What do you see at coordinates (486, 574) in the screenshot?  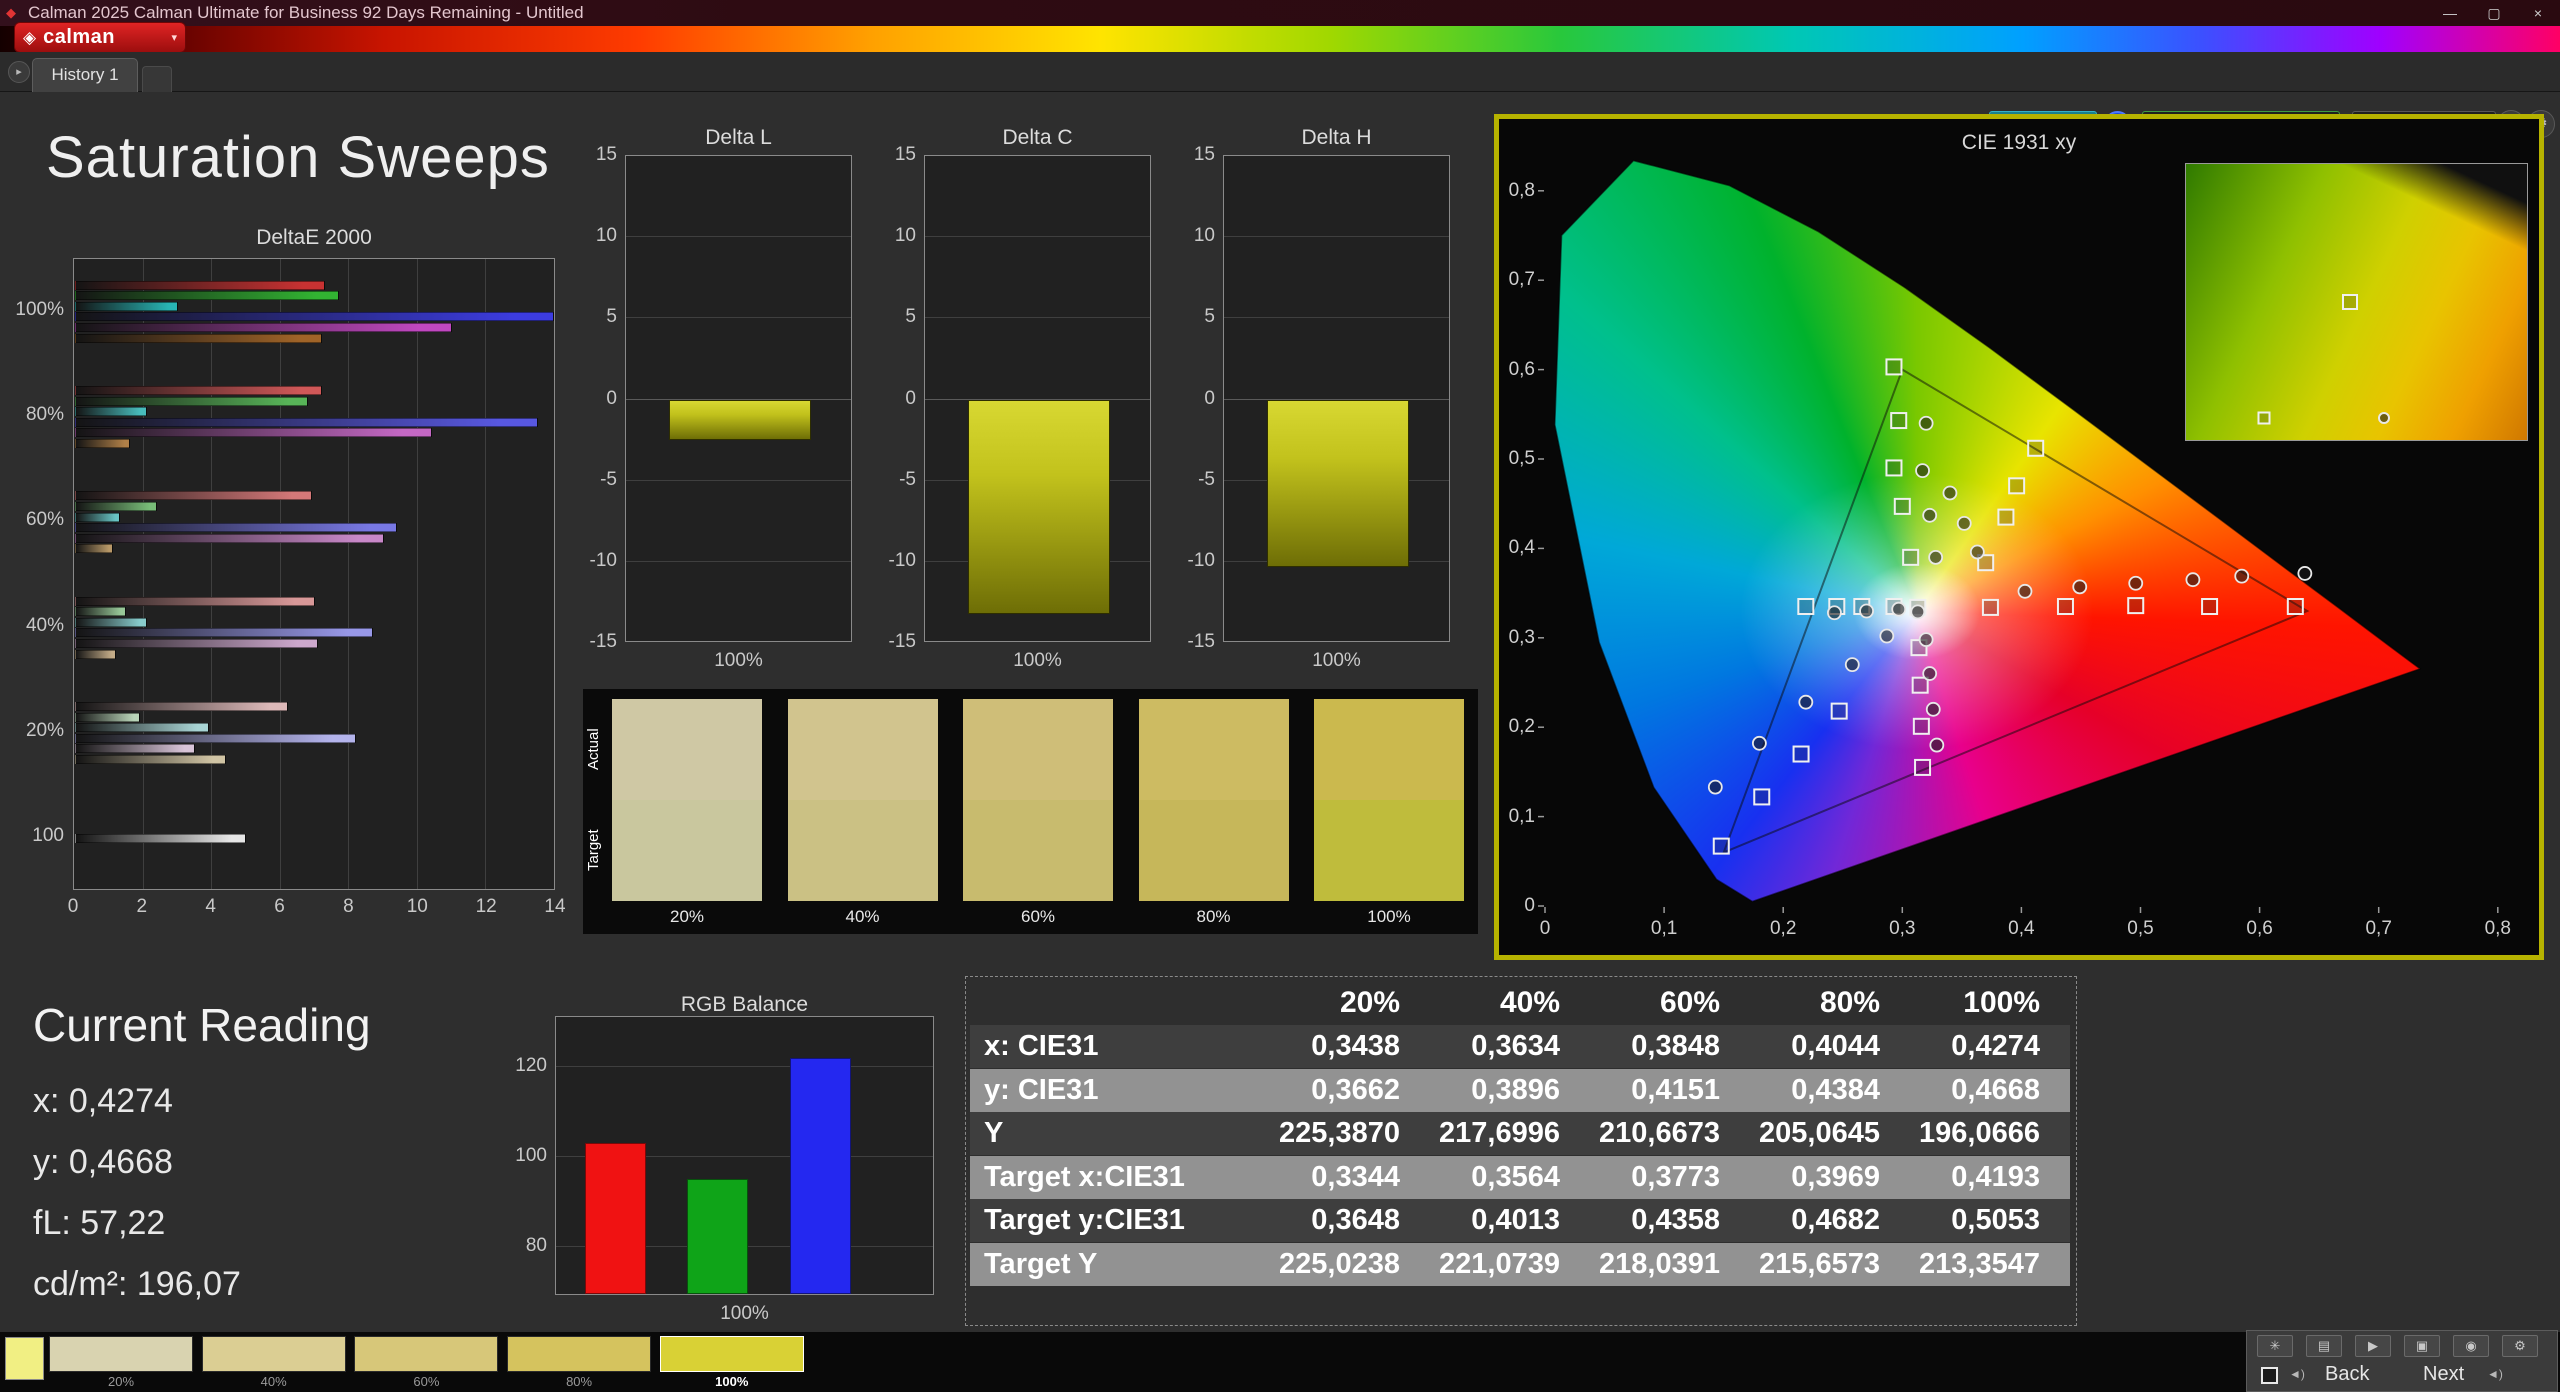 I see `deltae-gridline` at bounding box center [486, 574].